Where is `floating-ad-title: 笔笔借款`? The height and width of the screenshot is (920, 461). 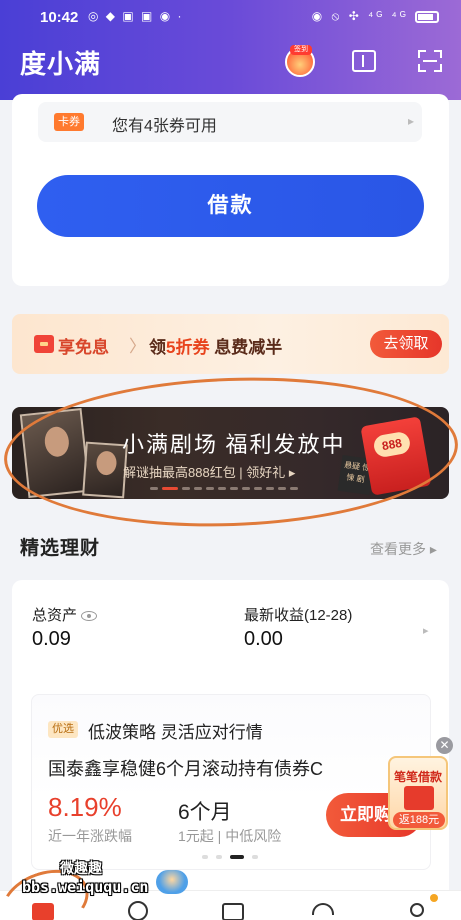
floating-ad-title: 笔笔借款 is located at coordinates (417, 777).